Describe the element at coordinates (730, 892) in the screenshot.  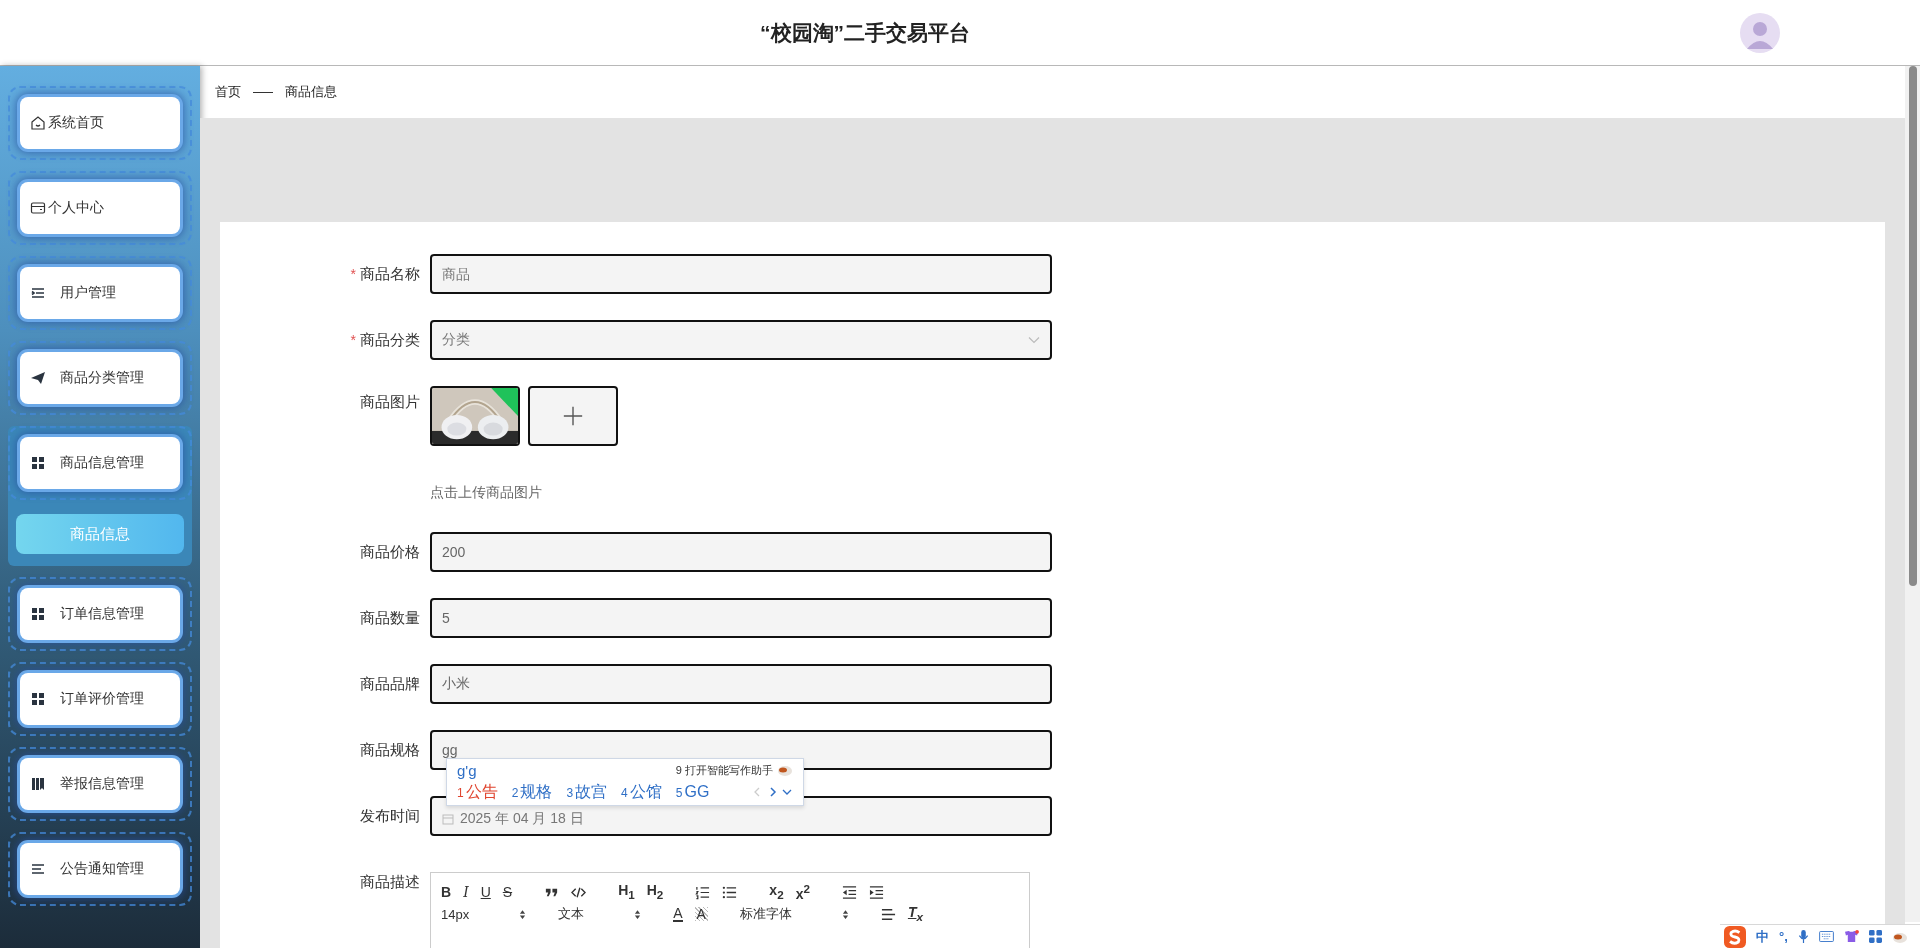
I see `bullets-icon` at that location.